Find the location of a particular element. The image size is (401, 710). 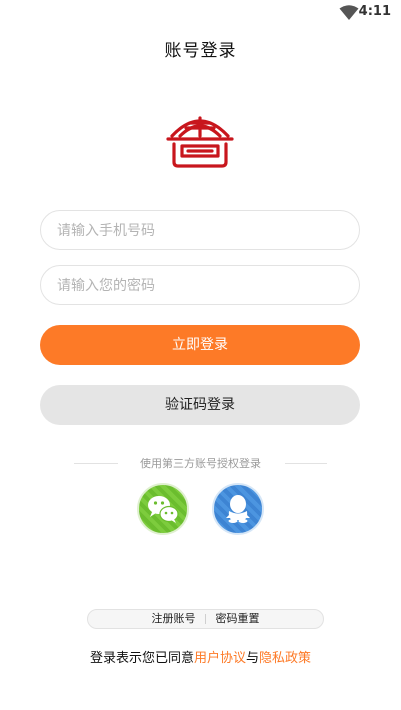

third-party-label: 使用第三方账号授权登录 is located at coordinates (200, 463).